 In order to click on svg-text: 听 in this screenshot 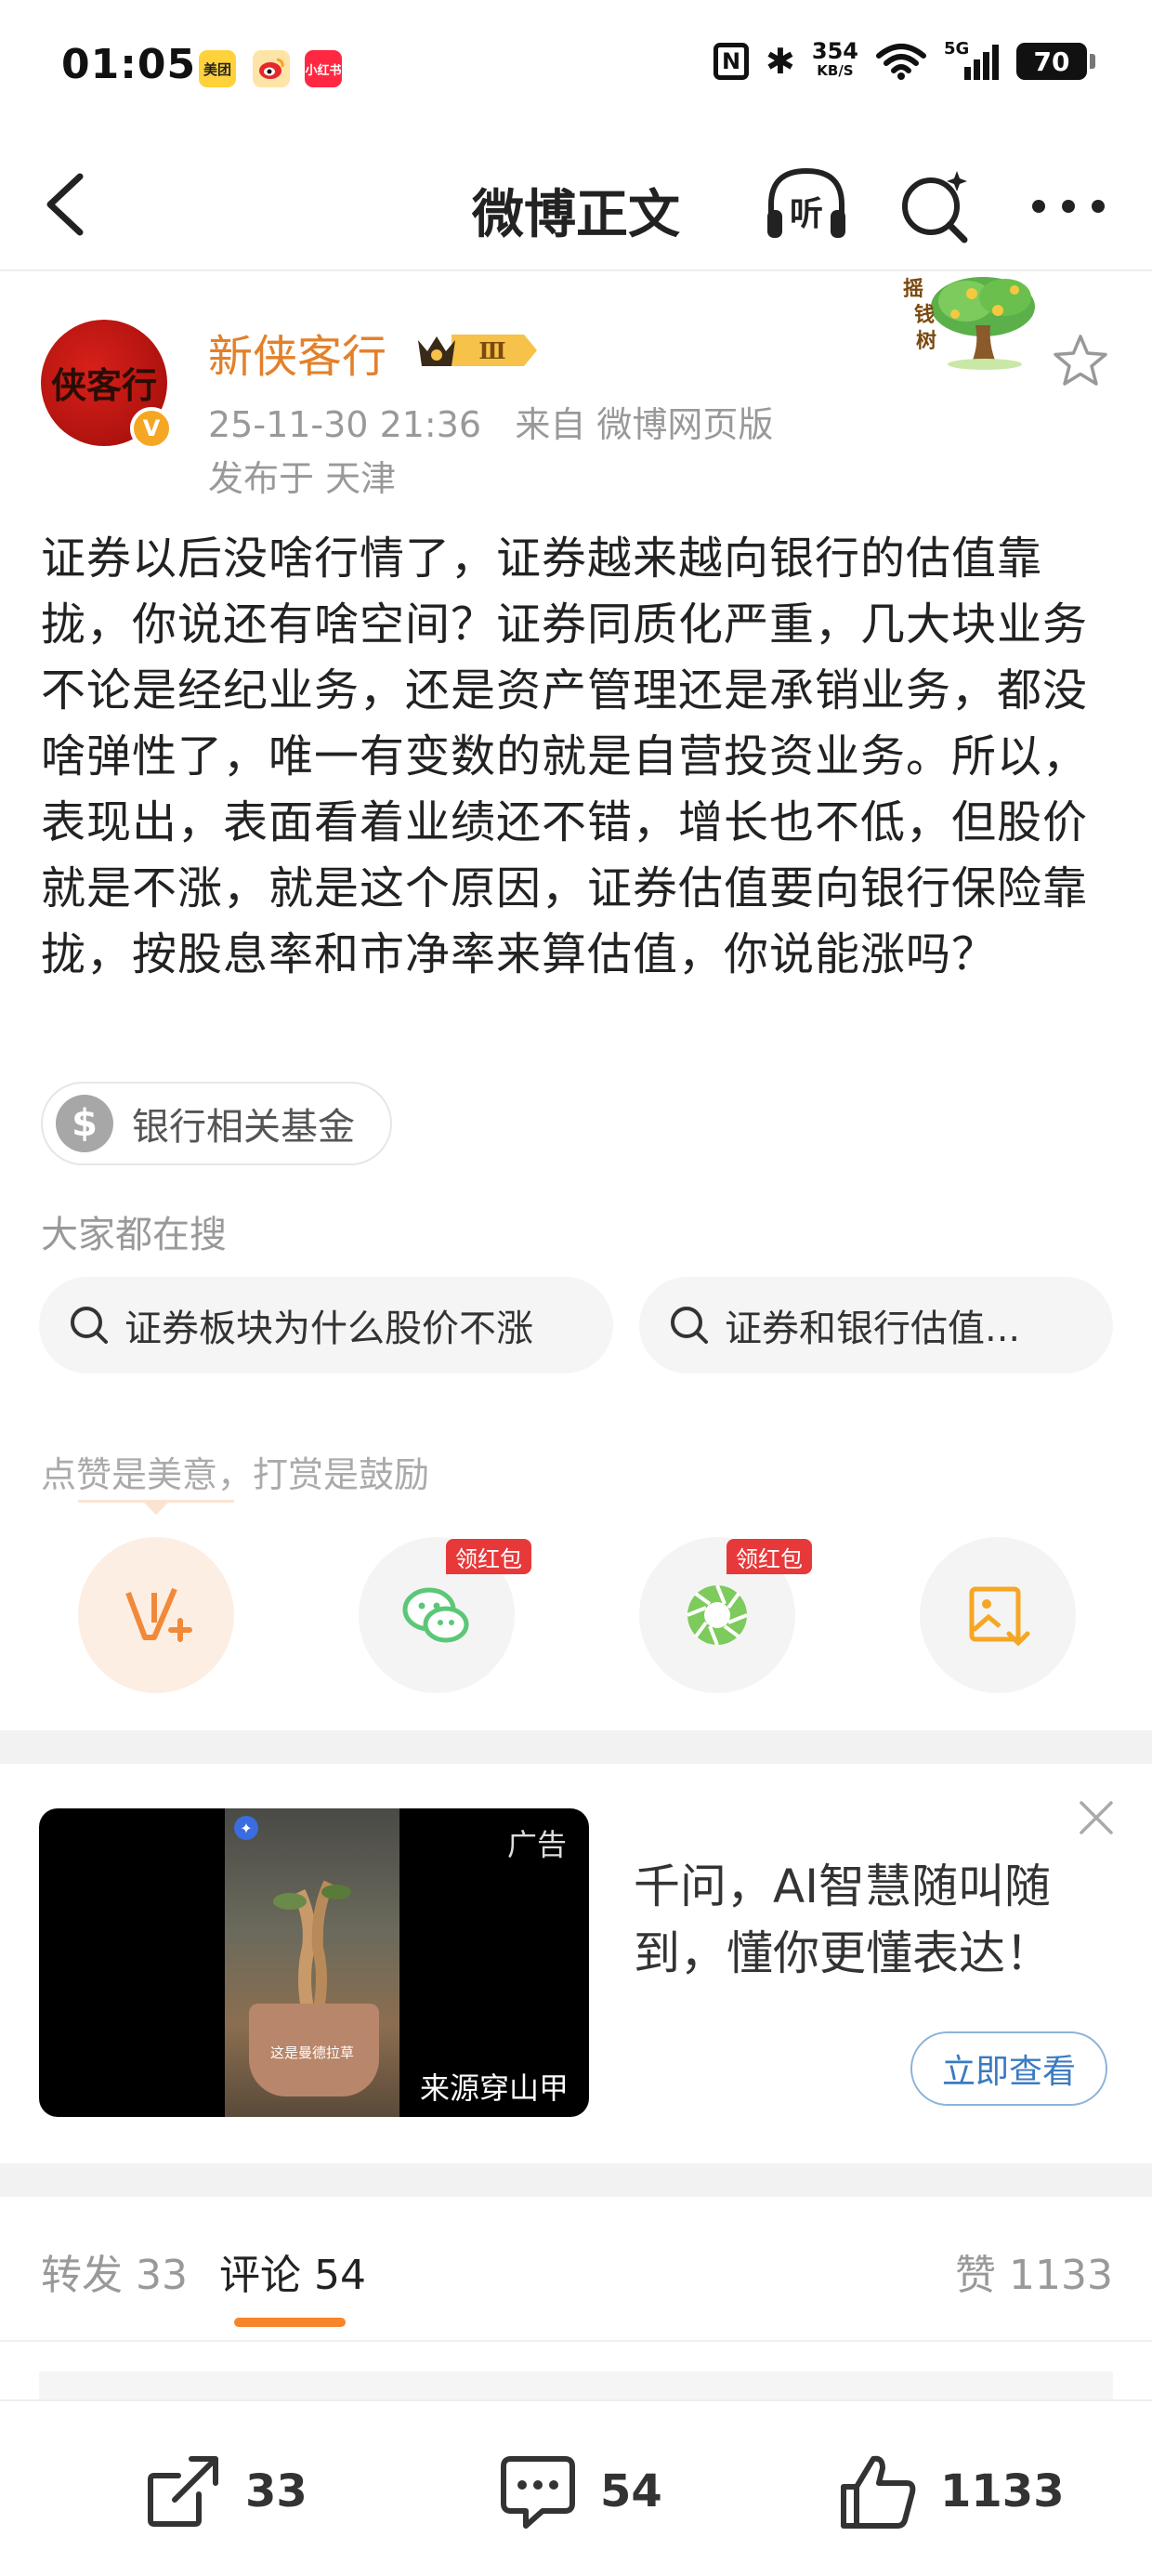, I will do `click(806, 214)`.